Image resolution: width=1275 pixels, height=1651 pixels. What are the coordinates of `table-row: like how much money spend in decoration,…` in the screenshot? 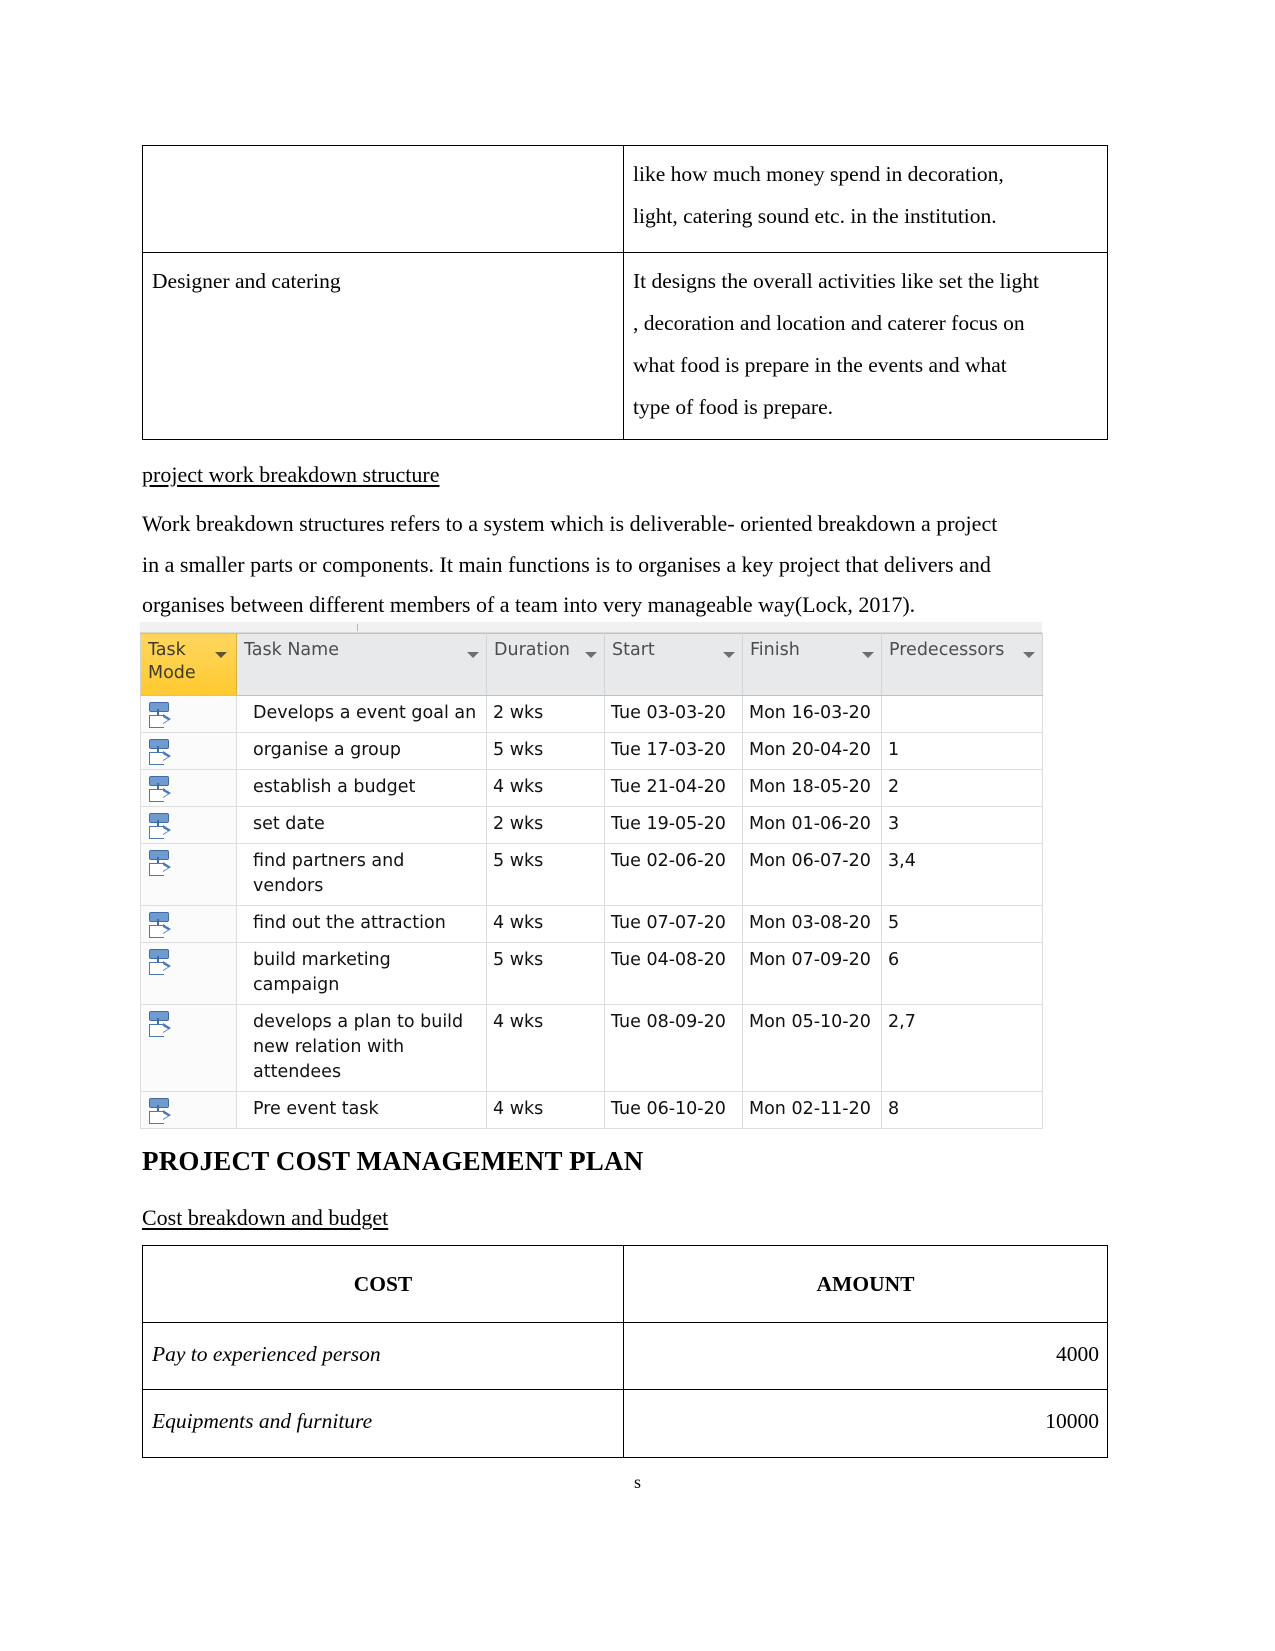 It's located at (625, 199).